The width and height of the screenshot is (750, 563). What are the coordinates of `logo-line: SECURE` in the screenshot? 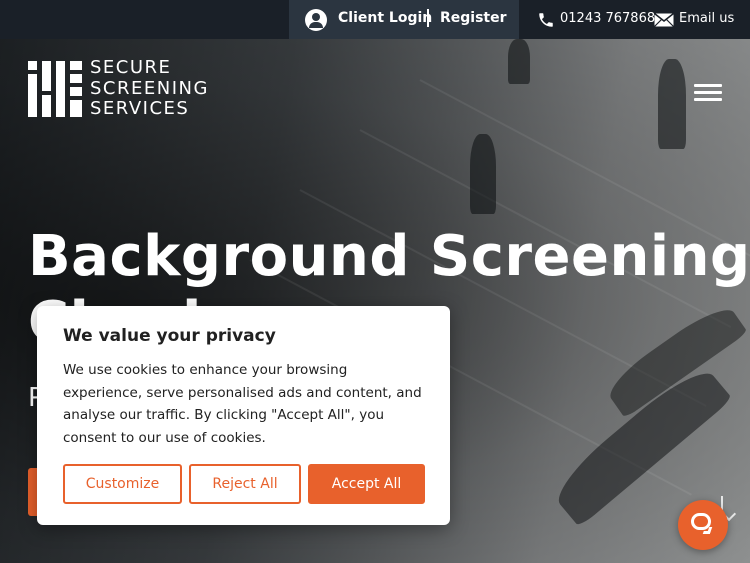 It's located at (131, 67).